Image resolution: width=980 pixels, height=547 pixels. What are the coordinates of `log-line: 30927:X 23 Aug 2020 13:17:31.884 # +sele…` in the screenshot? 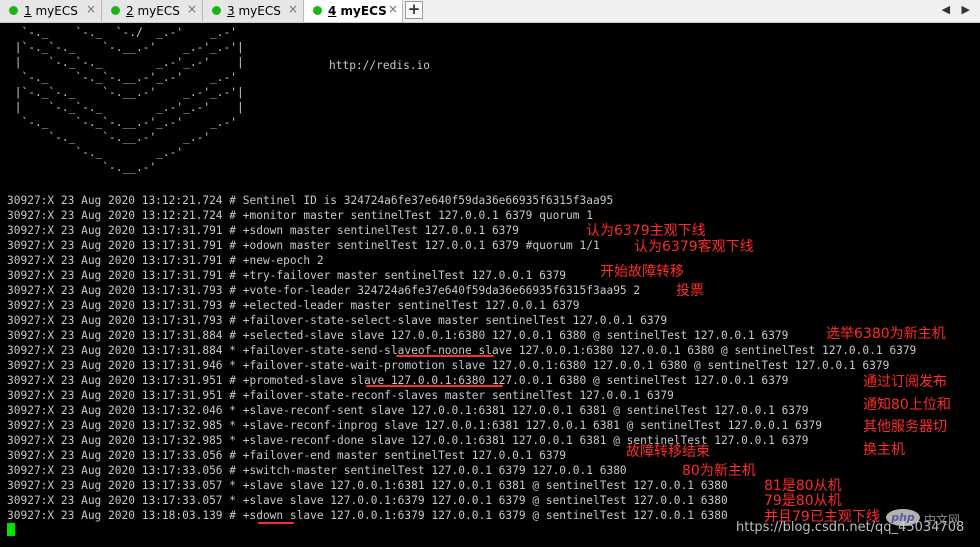 It's located at (398, 335).